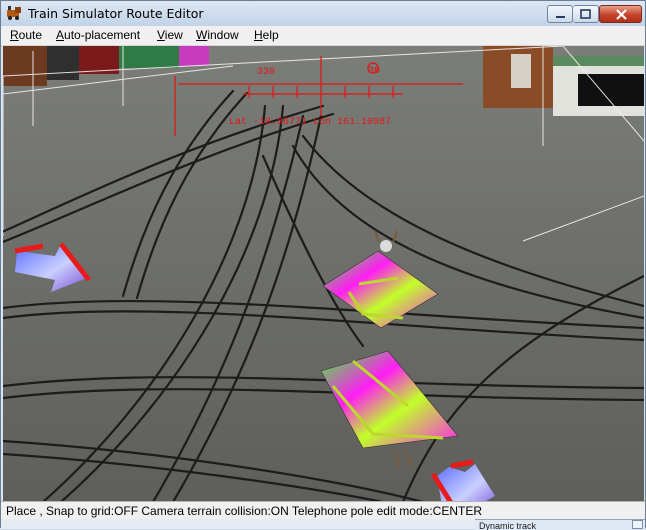 The height and width of the screenshot is (530, 646). I want to click on dynamic-track-title: Dynamic track, so click(508, 525).